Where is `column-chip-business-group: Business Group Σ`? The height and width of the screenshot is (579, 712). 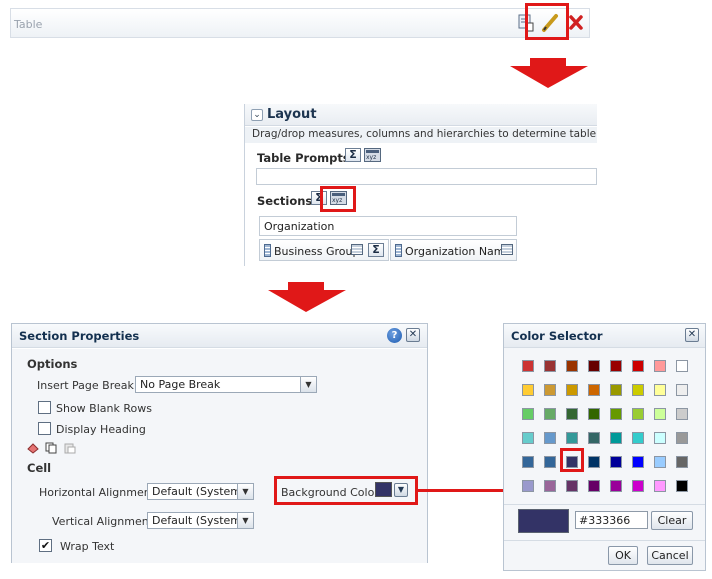
column-chip-business-group: Business Group Σ is located at coordinates (324, 250).